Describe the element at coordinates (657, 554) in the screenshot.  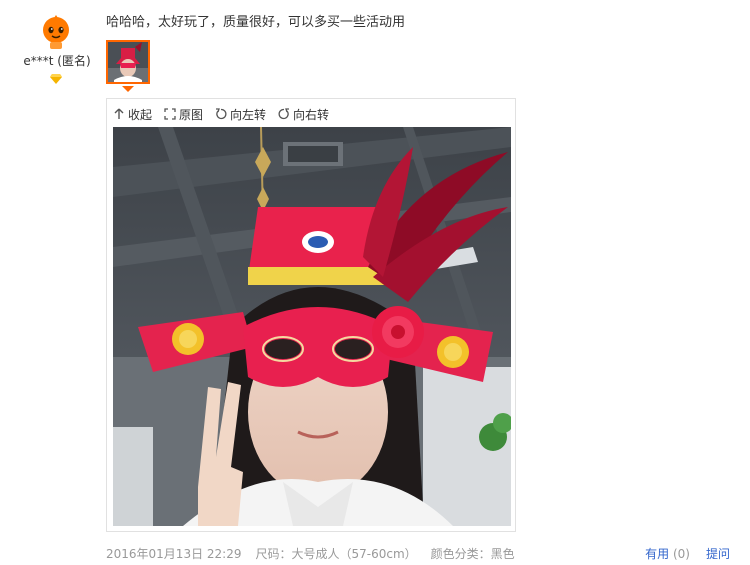
I see `useful-label: 有用` at that location.